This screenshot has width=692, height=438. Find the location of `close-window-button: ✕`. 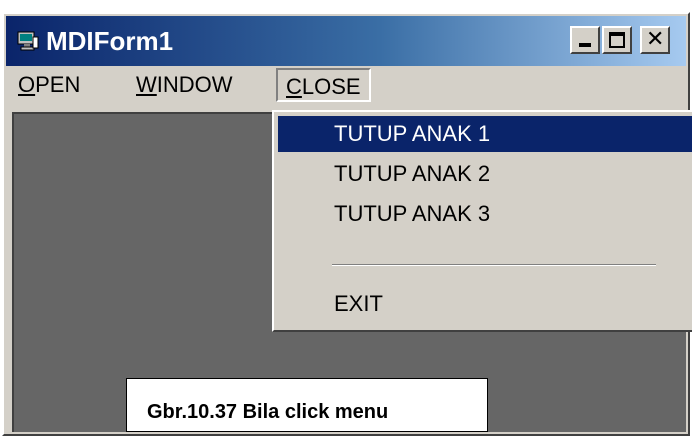

close-window-button: ✕ is located at coordinates (655, 40).